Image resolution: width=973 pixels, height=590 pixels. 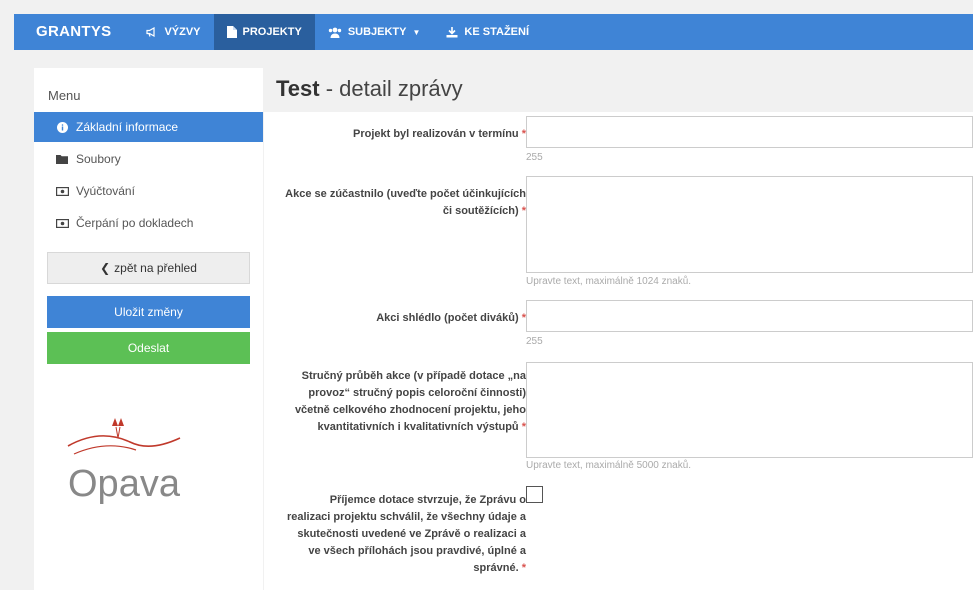 What do you see at coordinates (749, 132) in the screenshot?
I see `term-input` at bounding box center [749, 132].